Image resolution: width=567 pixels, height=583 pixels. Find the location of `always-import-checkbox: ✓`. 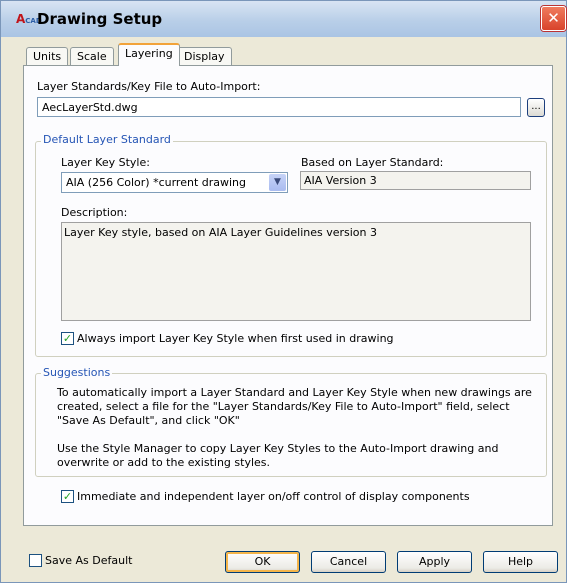

always-import-checkbox: ✓ is located at coordinates (67, 338).